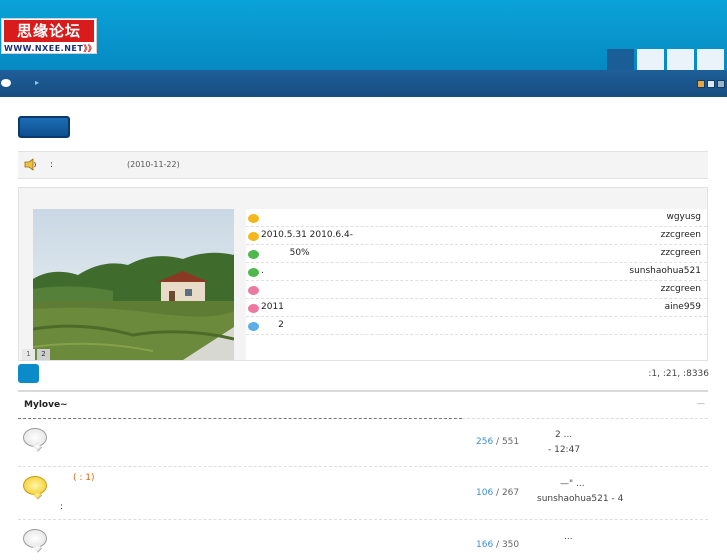 The width and height of the screenshot is (727, 560). What do you see at coordinates (363, 391) in the screenshot?
I see `section-divider` at bounding box center [363, 391].